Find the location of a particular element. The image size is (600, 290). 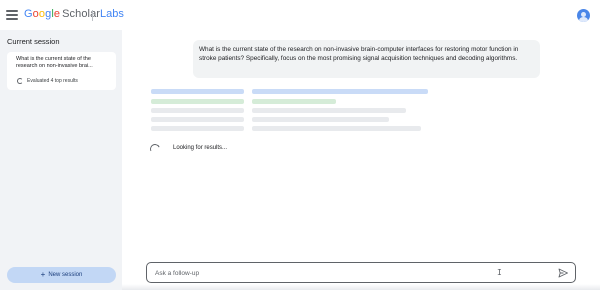

header-divider is located at coordinates (92, 15).